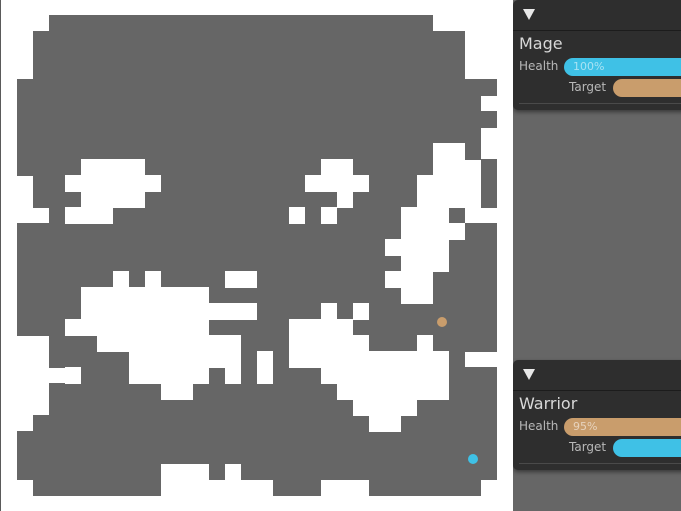 The width and height of the screenshot is (681, 511). Describe the element at coordinates (442, 322) in the screenshot. I see `warrior-marker` at that location.